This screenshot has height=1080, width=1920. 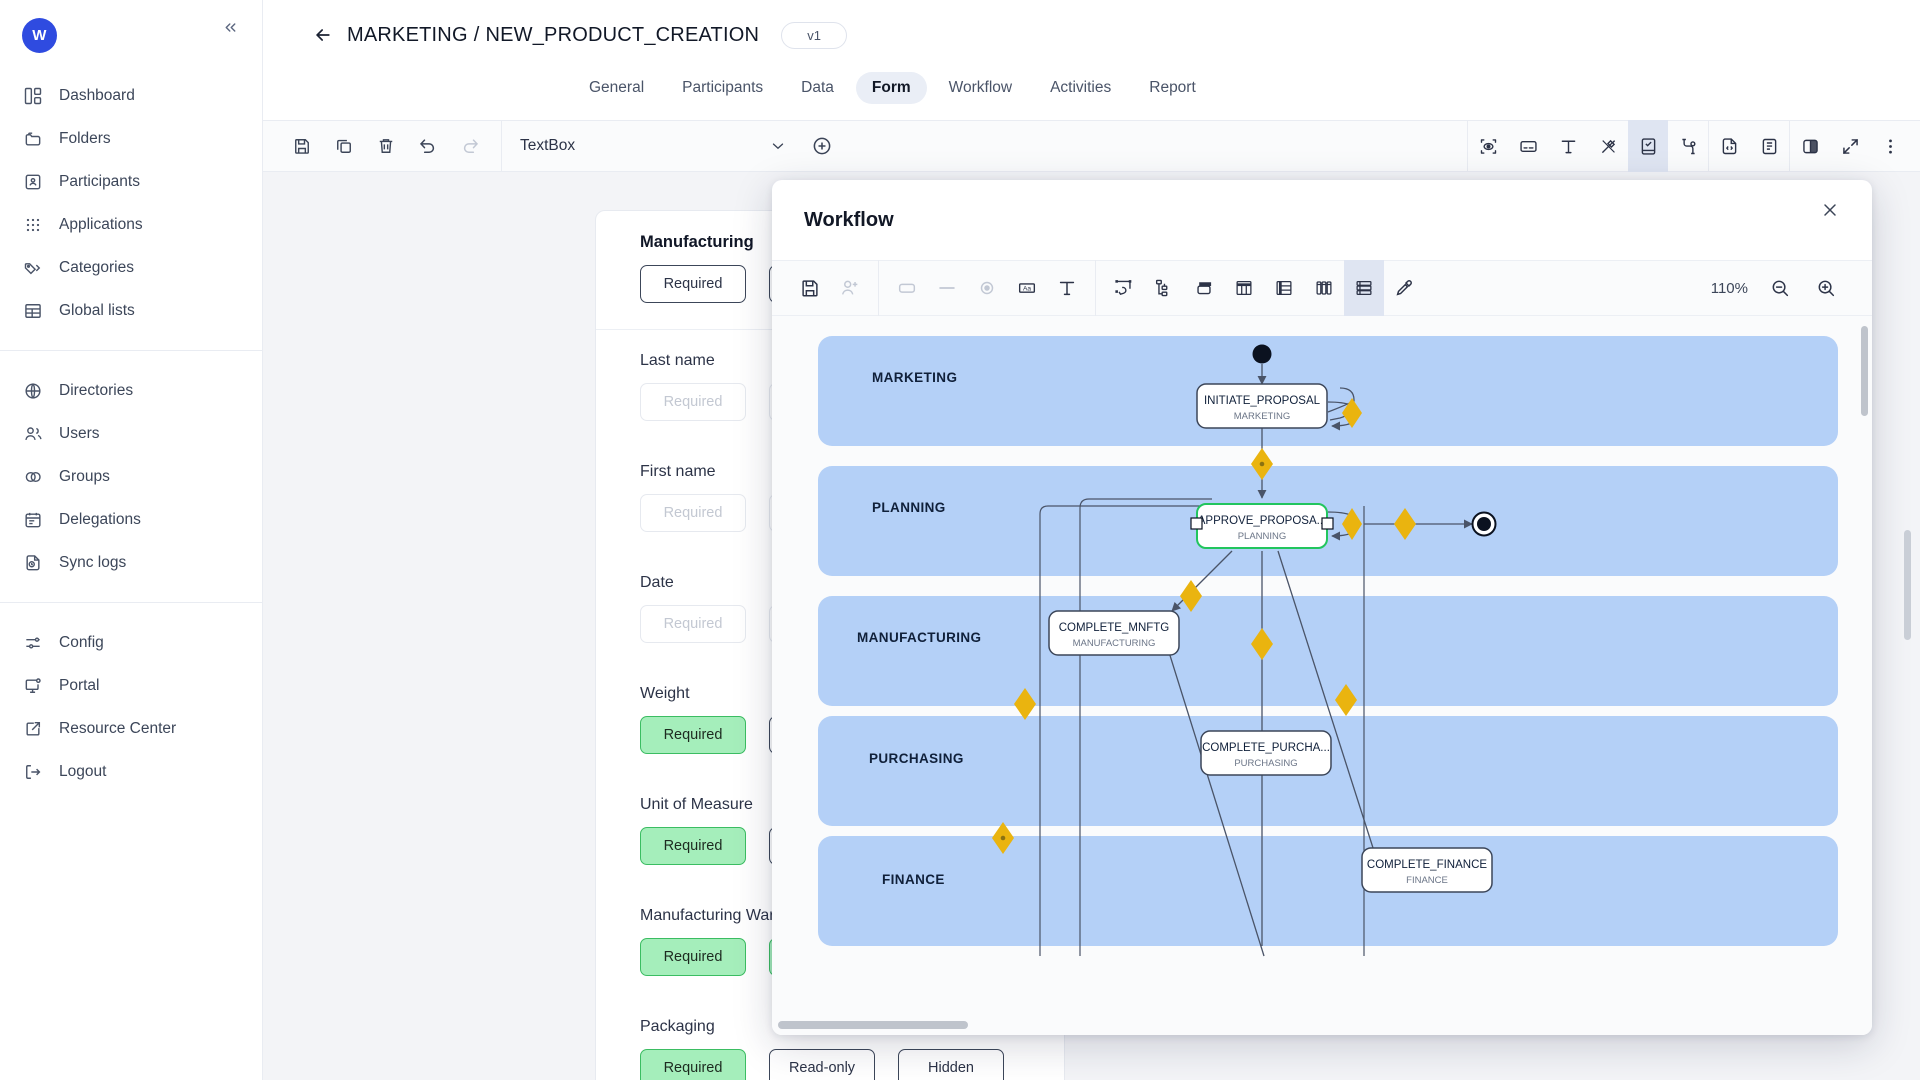 I want to click on tab-activities: Activities, so click(x=1080, y=88).